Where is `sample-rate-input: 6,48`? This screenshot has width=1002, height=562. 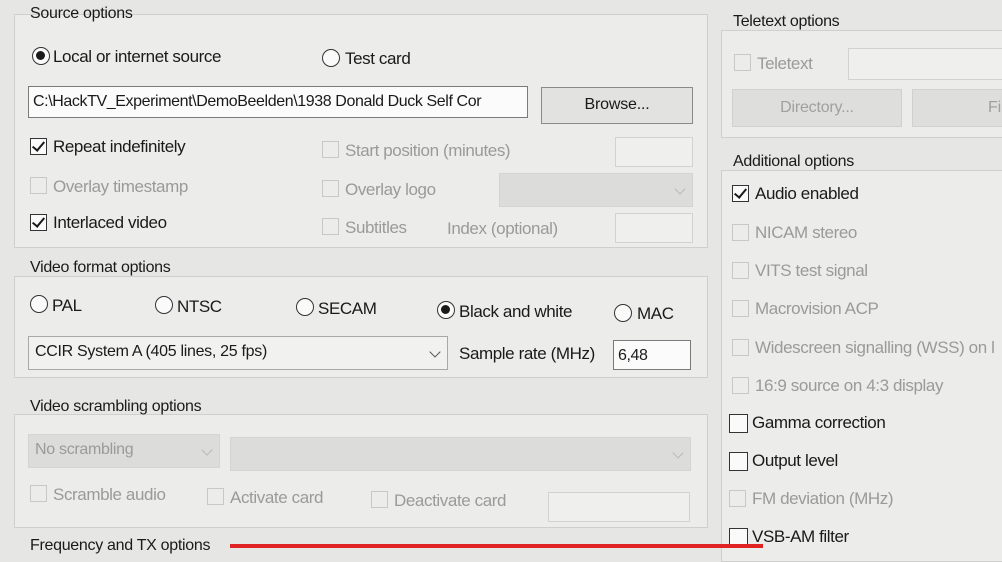
sample-rate-input: 6,48 is located at coordinates (652, 355).